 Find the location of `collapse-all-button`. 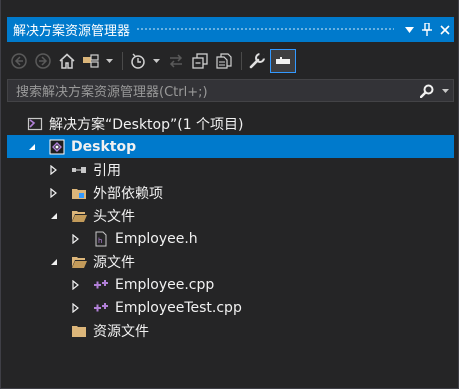

collapse-all-button is located at coordinates (200, 61).